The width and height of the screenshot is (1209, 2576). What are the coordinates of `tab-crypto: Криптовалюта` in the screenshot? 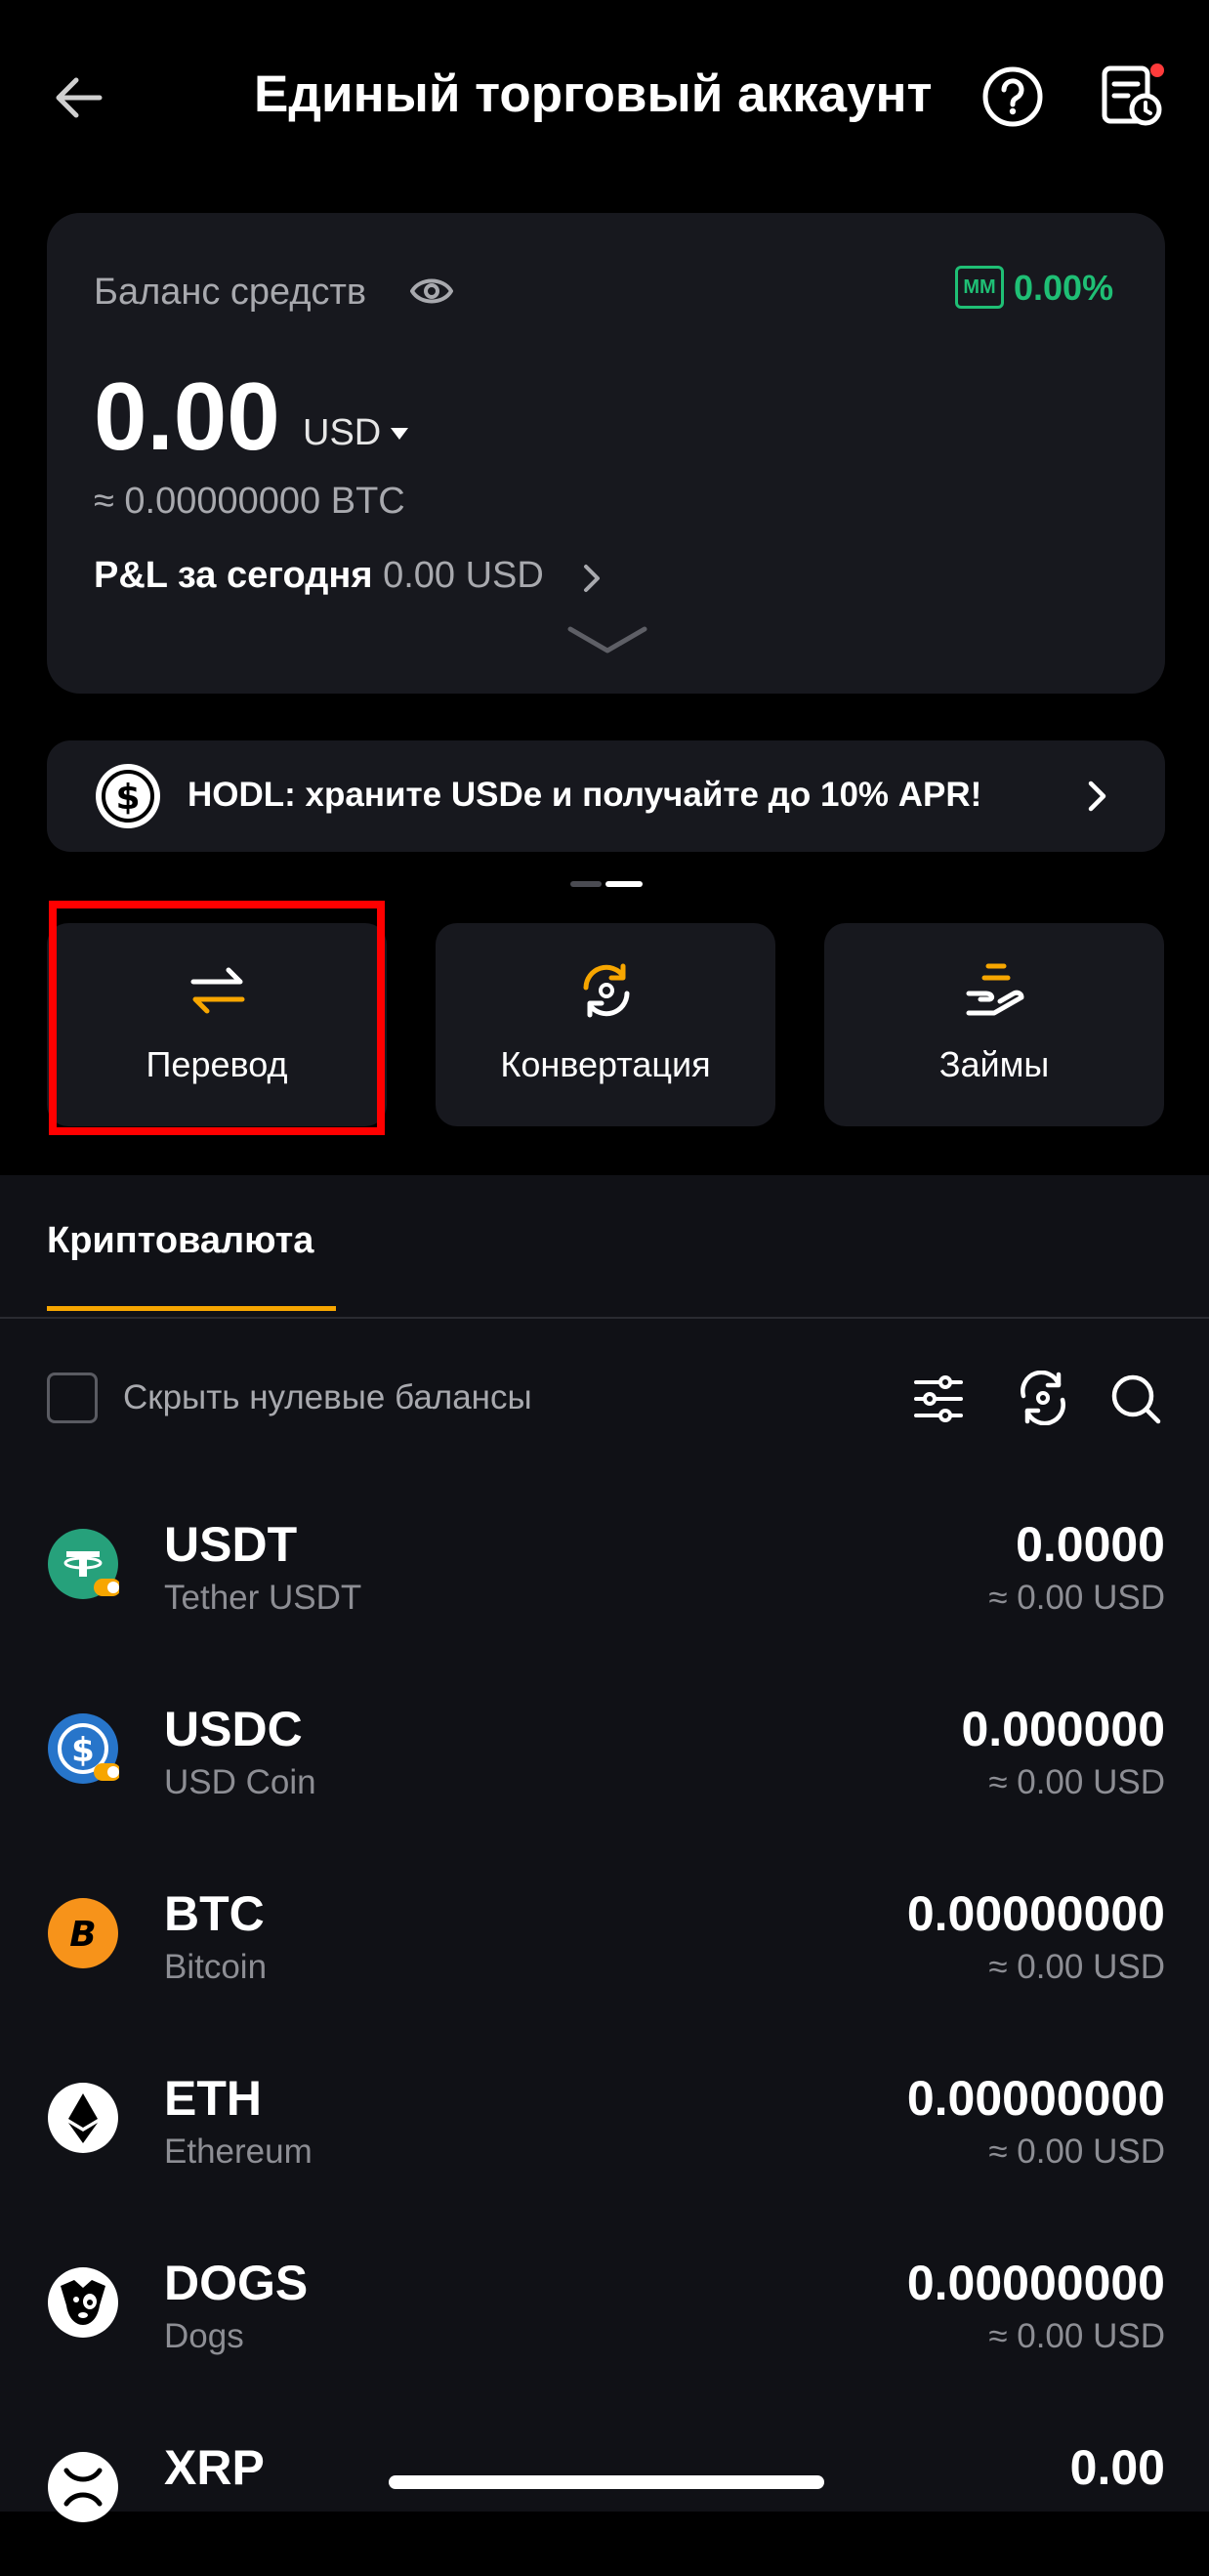 It's located at (180, 1241).